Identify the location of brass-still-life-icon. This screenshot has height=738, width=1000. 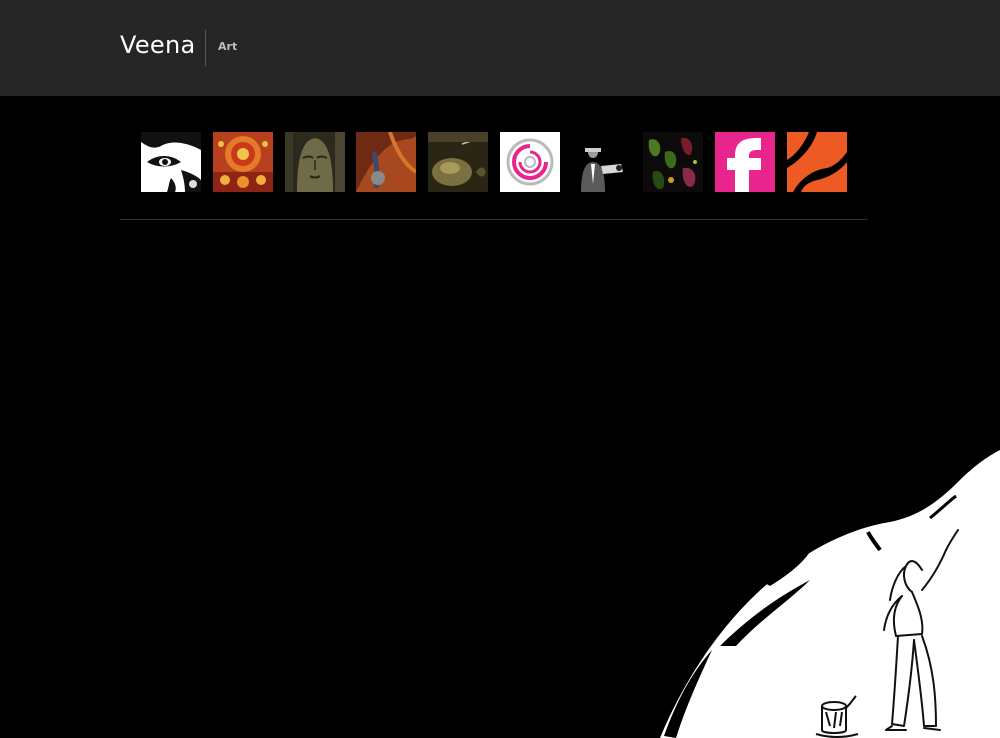
(458, 162).